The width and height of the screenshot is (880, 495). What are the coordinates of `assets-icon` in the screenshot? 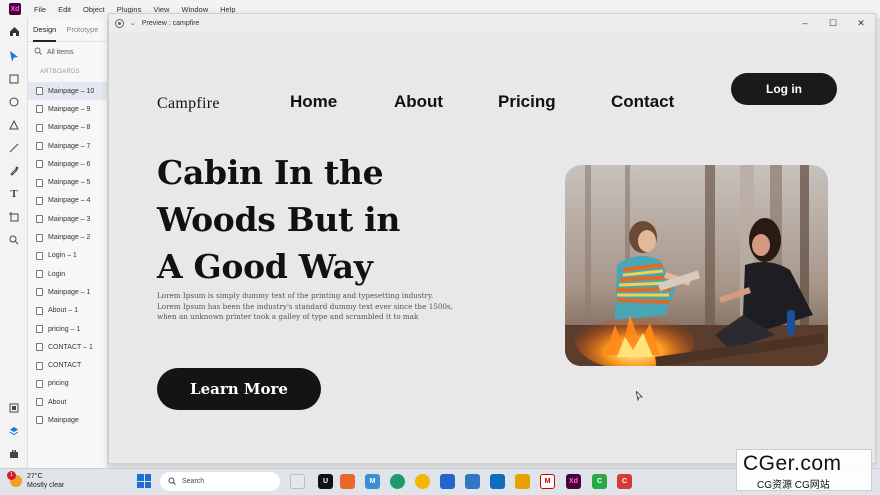 It's located at (14, 408).